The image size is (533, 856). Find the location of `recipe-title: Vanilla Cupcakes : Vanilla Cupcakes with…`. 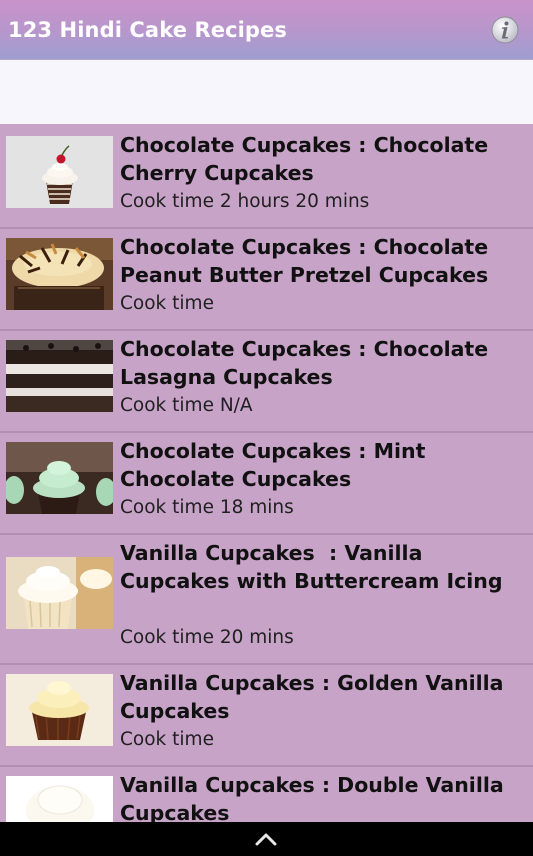

recipe-title: Vanilla Cupcakes : Vanilla Cupcakes with… is located at coordinates (311, 567).